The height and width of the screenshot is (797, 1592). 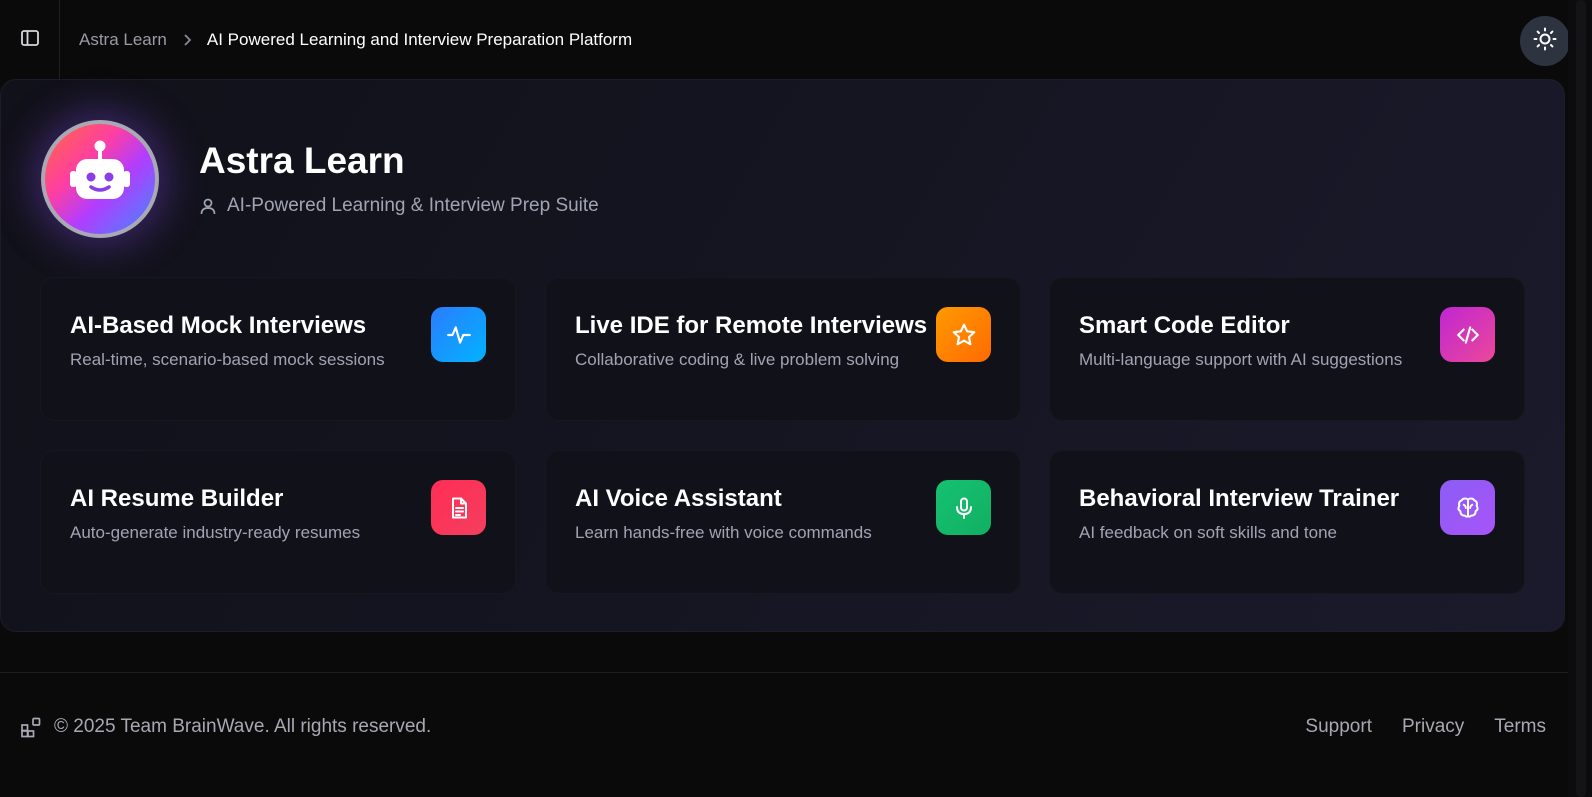 What do you see at coordinates (227, 359) in the screenshot?
I see `feature-description: Real-time, scenario-based mock sessions` at bounding box center [227, 359].